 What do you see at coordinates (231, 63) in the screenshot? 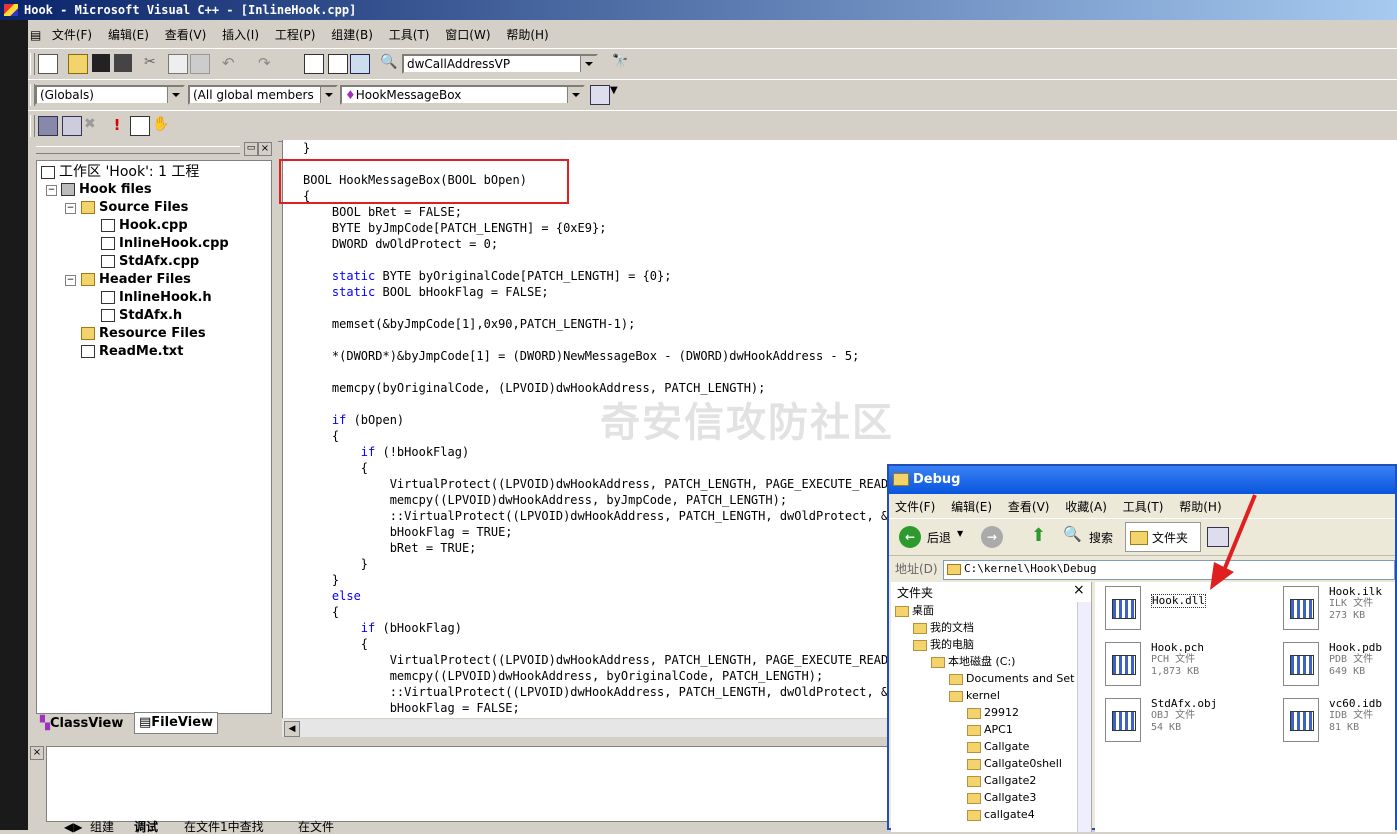
I see `undo-icon: ↶` at bounding box center [231, 63].